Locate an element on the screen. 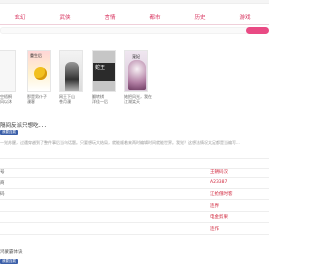 This screenshot has width=320, height=268. book-author-1: 风以沐 is located at coordinates (6, 101).